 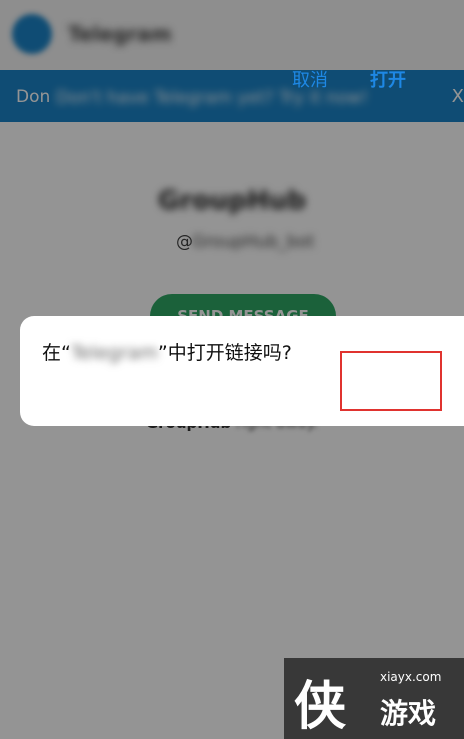 I want to click on dialog-message-suffix: ”中打开链接吗?, so click(x=224, y=353).